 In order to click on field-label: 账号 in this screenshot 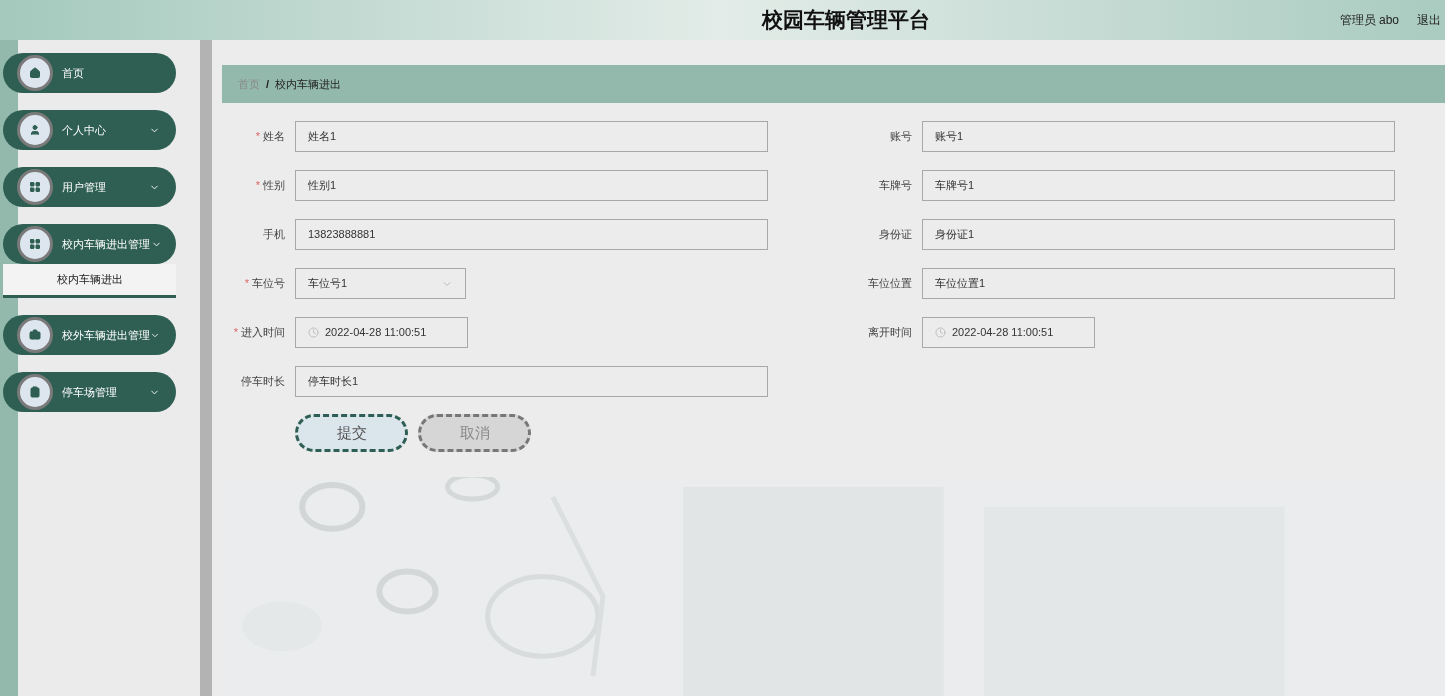, I will do `click(901, 137)`.